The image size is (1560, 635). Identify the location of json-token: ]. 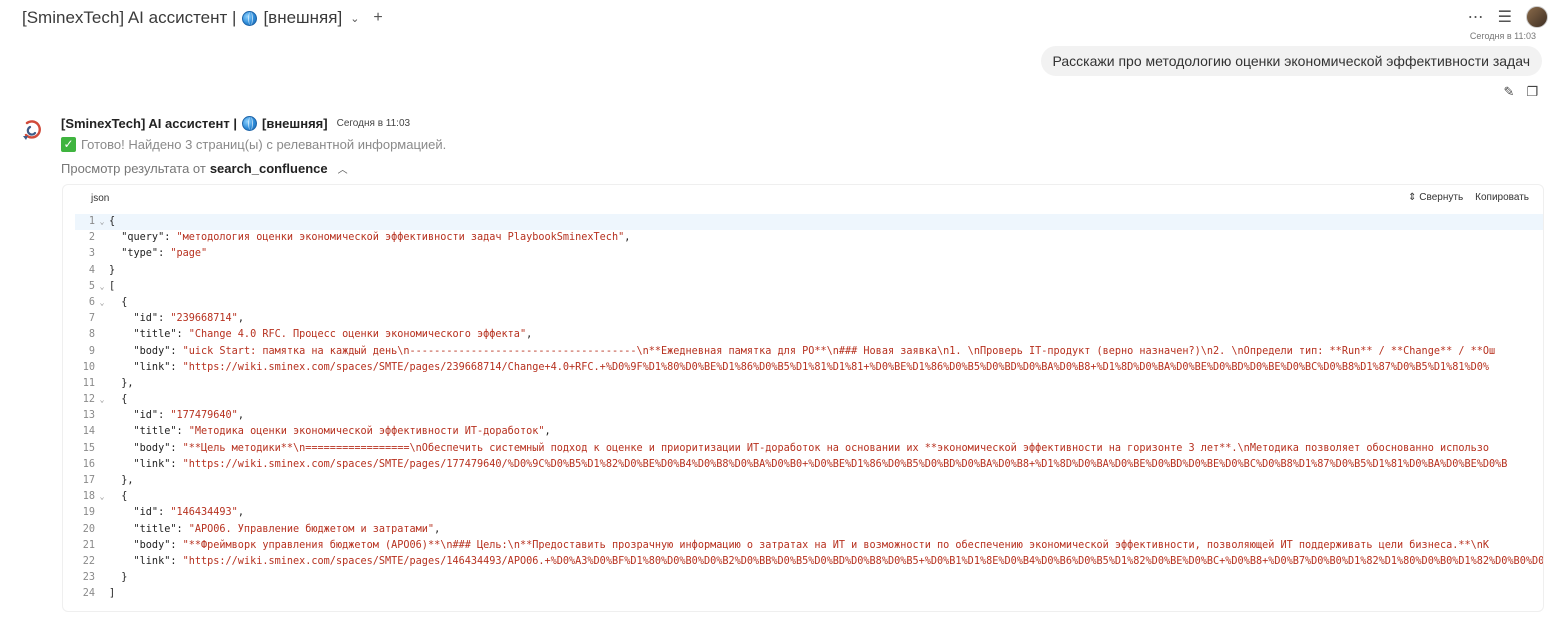
(112, 594).